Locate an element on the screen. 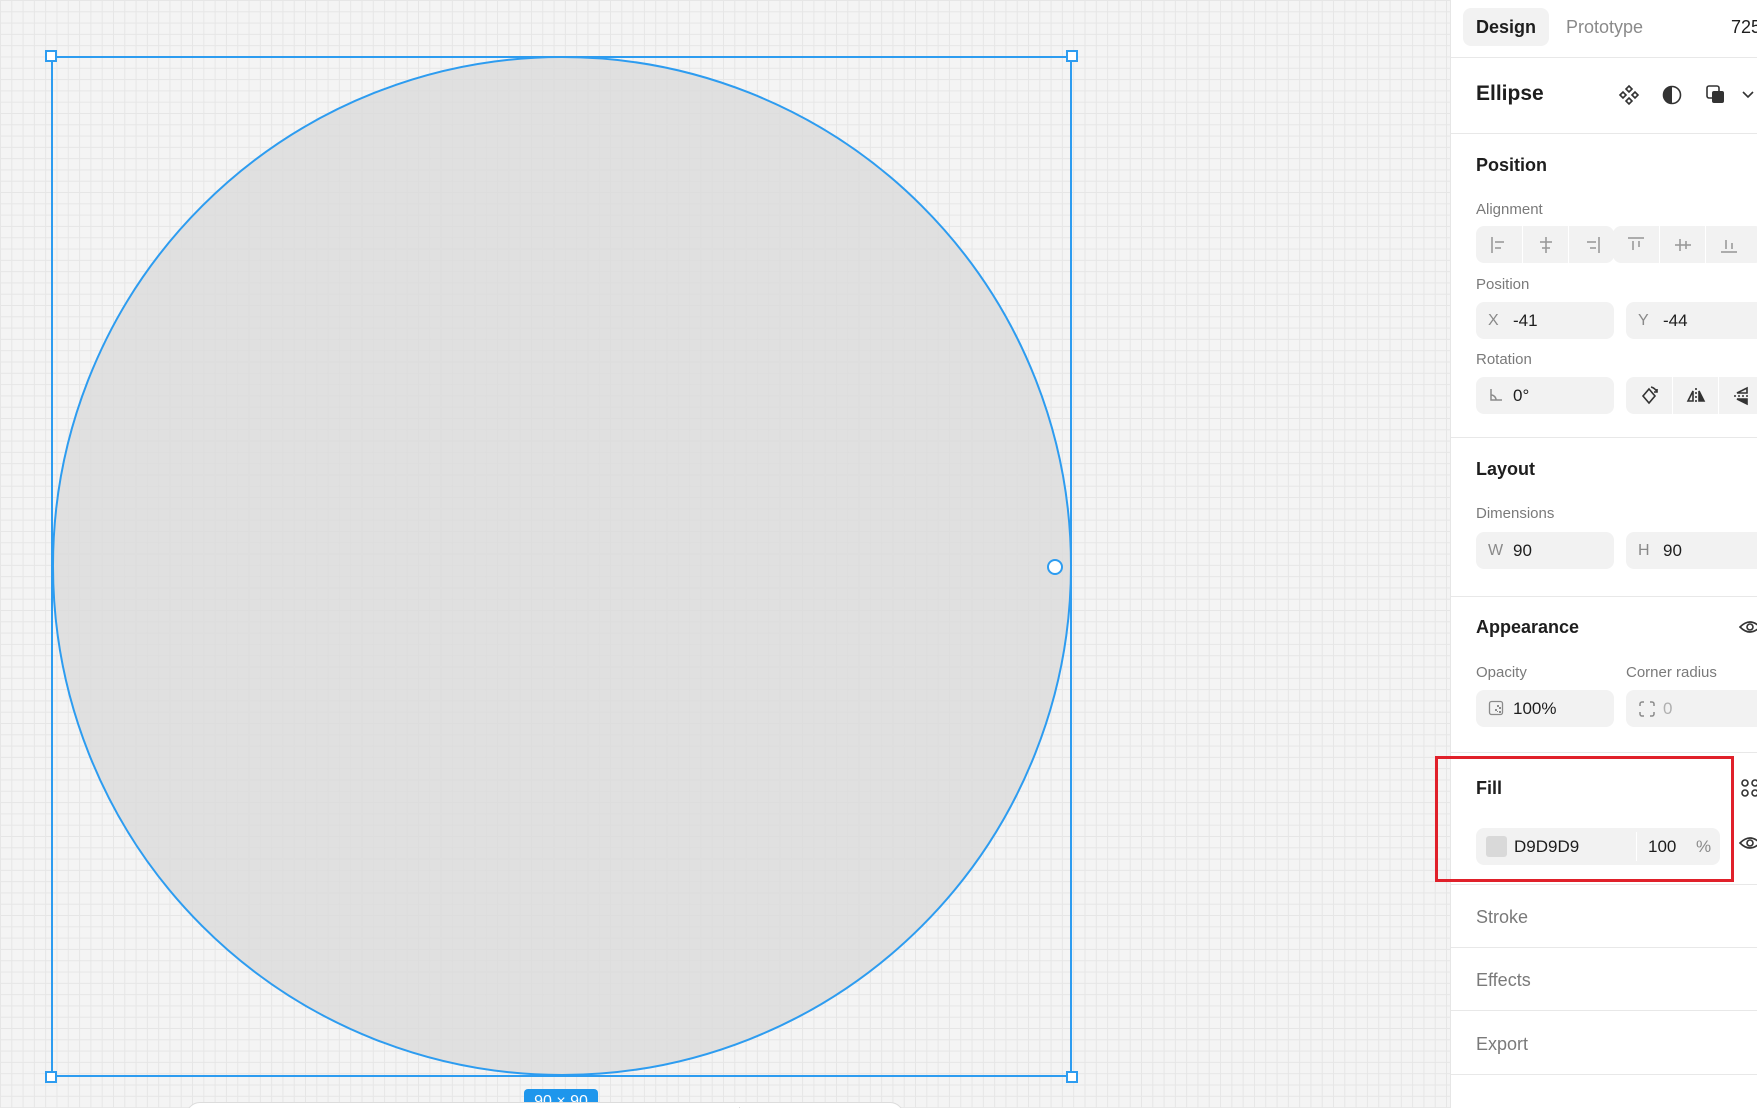  layout-section-title: Layout is located at coordinates (1506, 469).